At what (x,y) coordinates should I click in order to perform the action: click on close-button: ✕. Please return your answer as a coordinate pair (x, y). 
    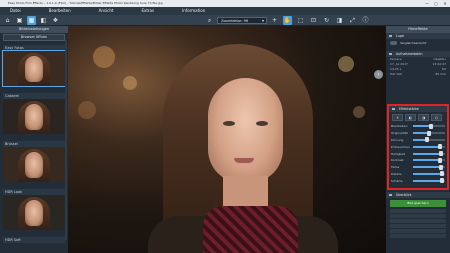
    Looking at the image, I should click on (445, 3).